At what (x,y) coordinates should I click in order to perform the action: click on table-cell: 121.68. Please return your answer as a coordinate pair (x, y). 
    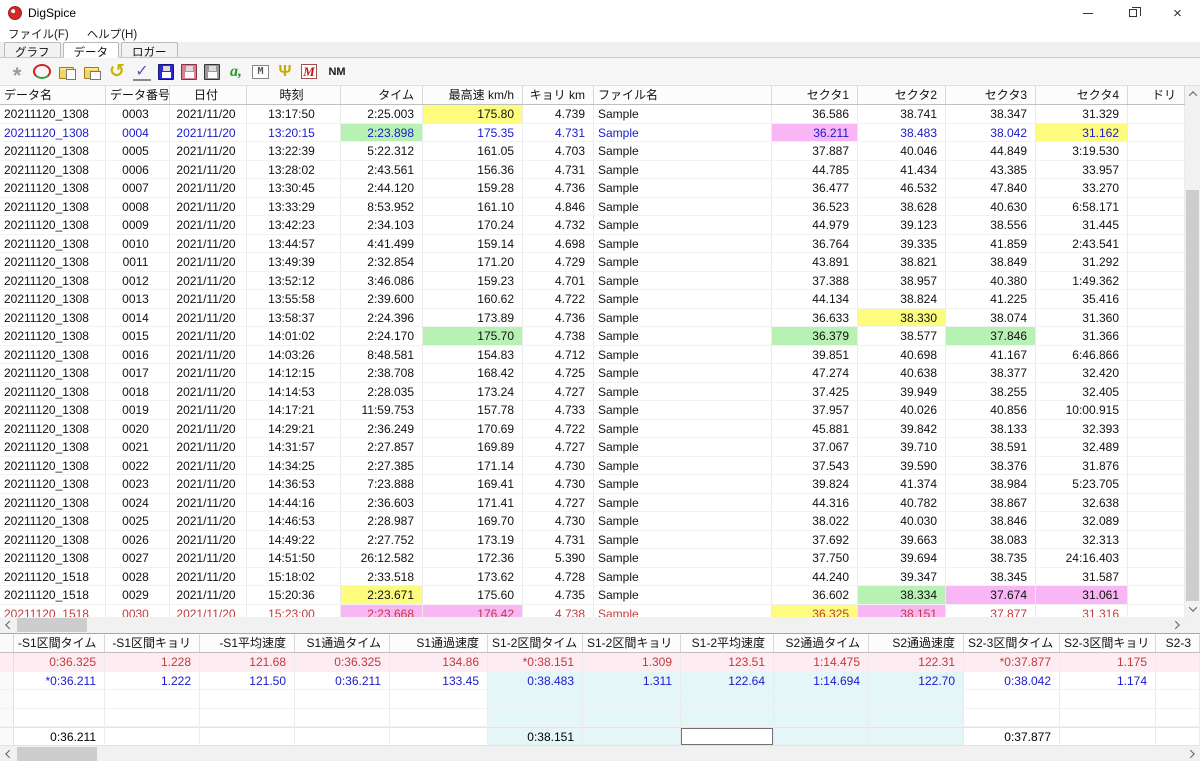
    Looking at the image, I should click on (247, 662).